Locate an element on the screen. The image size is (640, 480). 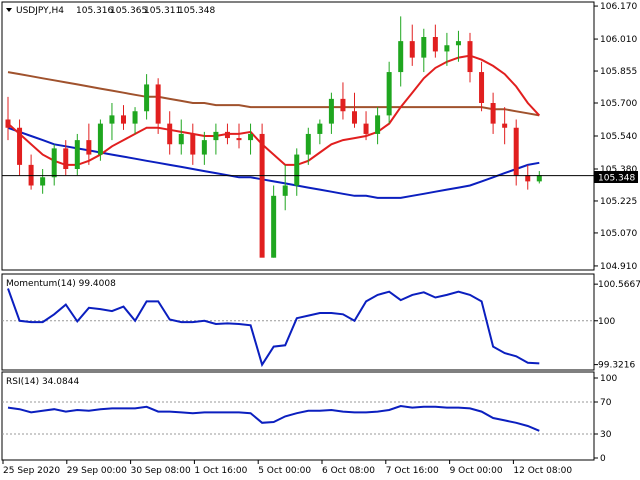
x-tick-label: 12 Oct 08:00 is located at coordinates (542, 471).